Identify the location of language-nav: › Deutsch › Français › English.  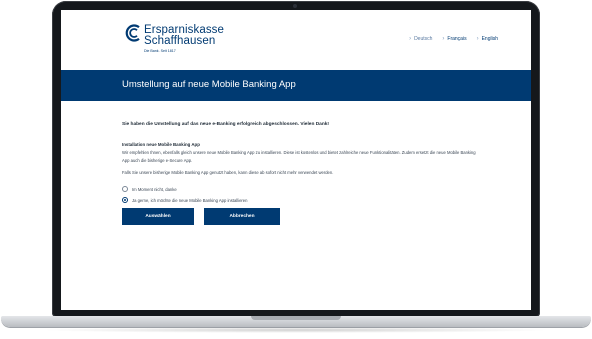
(453, 39).